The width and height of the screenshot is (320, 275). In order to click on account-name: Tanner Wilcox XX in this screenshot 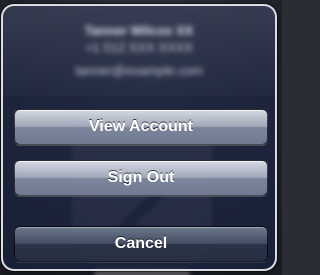, I will do `click(139, 30)`.